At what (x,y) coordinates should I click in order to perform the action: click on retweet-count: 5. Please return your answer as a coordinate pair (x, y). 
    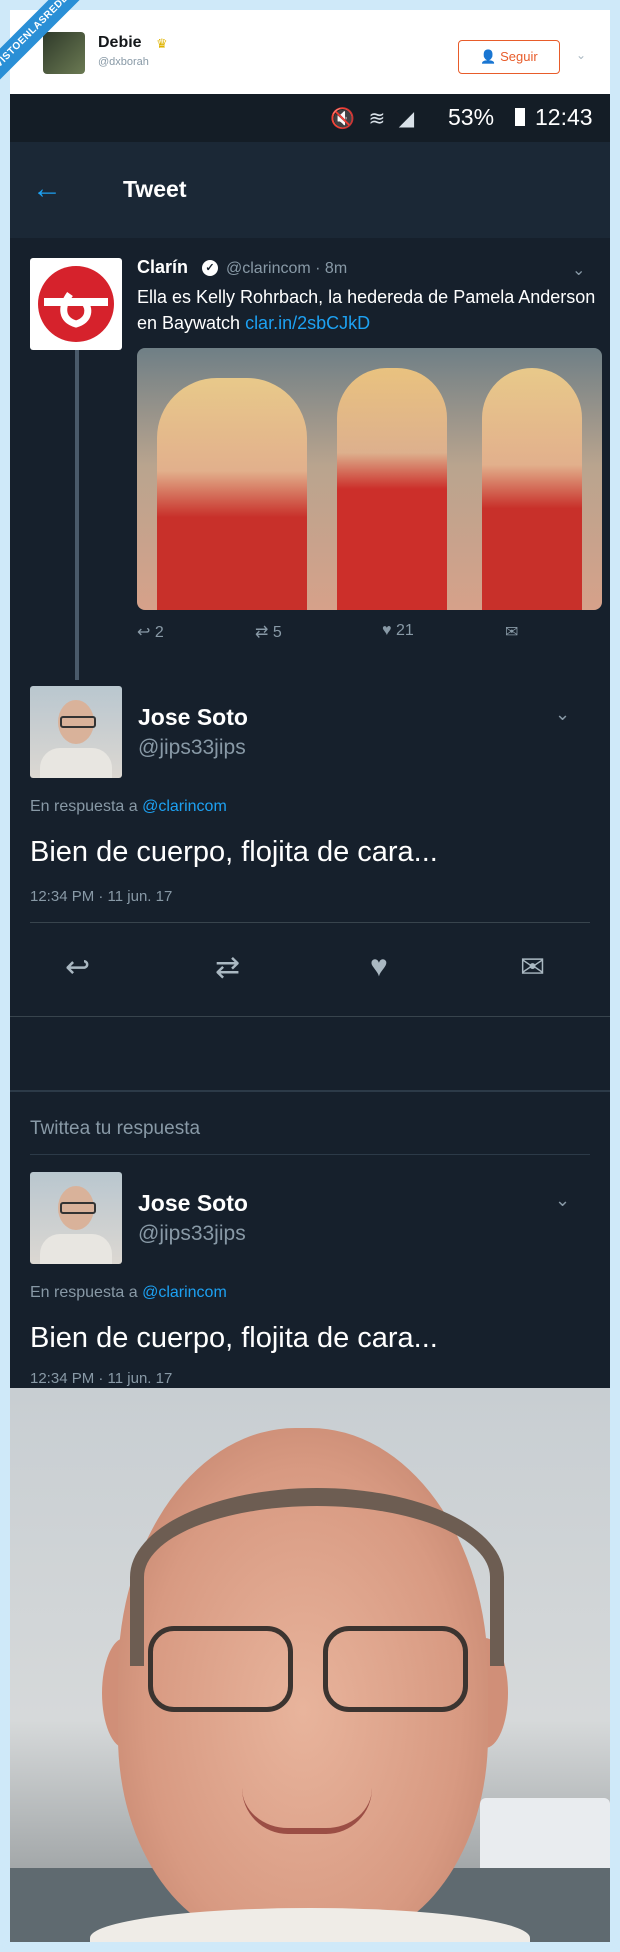
    Looking at the image, I should click on (277, 632).